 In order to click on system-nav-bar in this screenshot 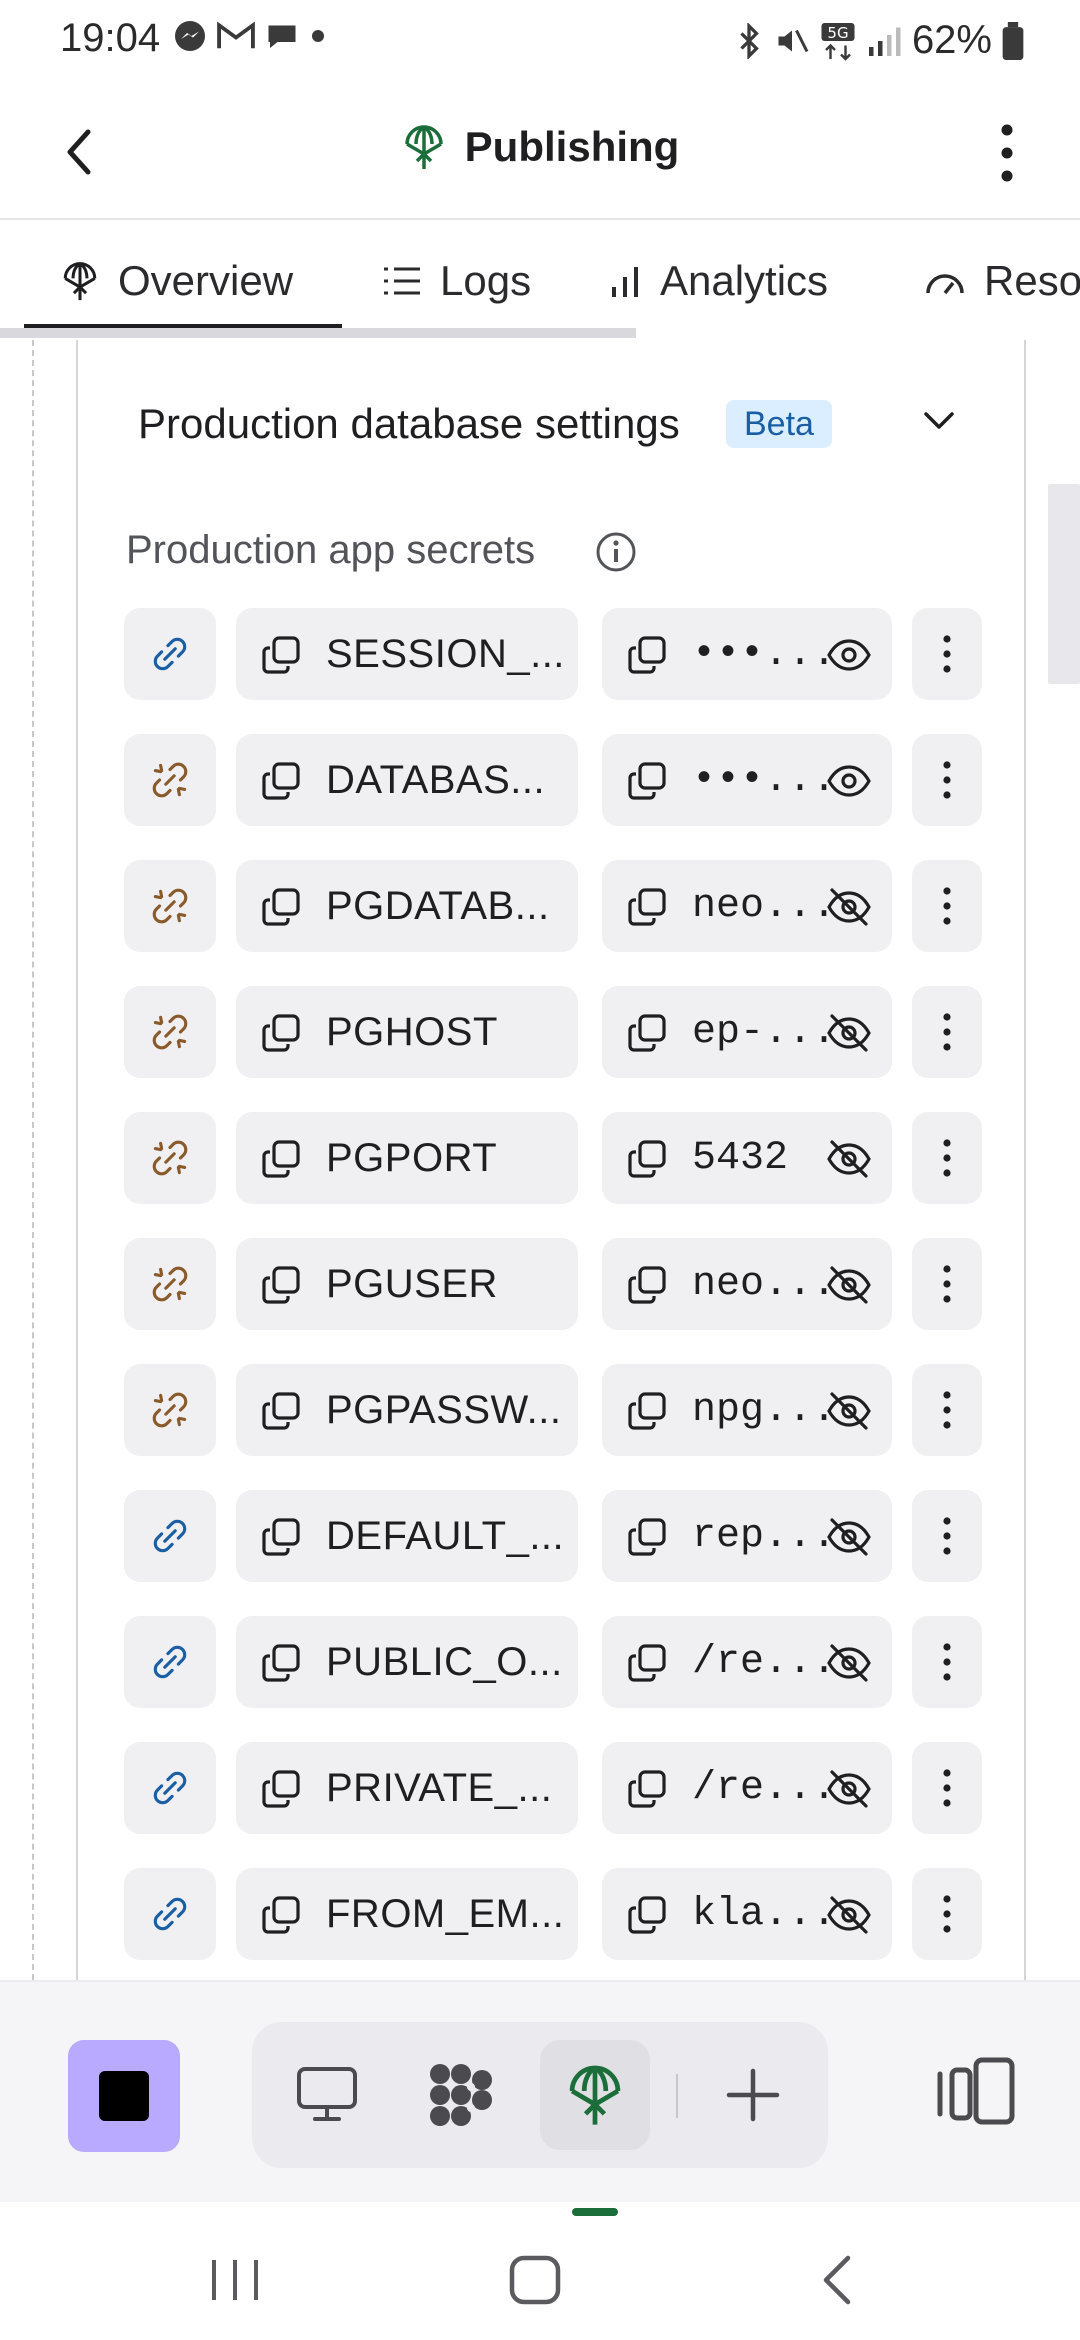, I will do `click(540, 2278)`.